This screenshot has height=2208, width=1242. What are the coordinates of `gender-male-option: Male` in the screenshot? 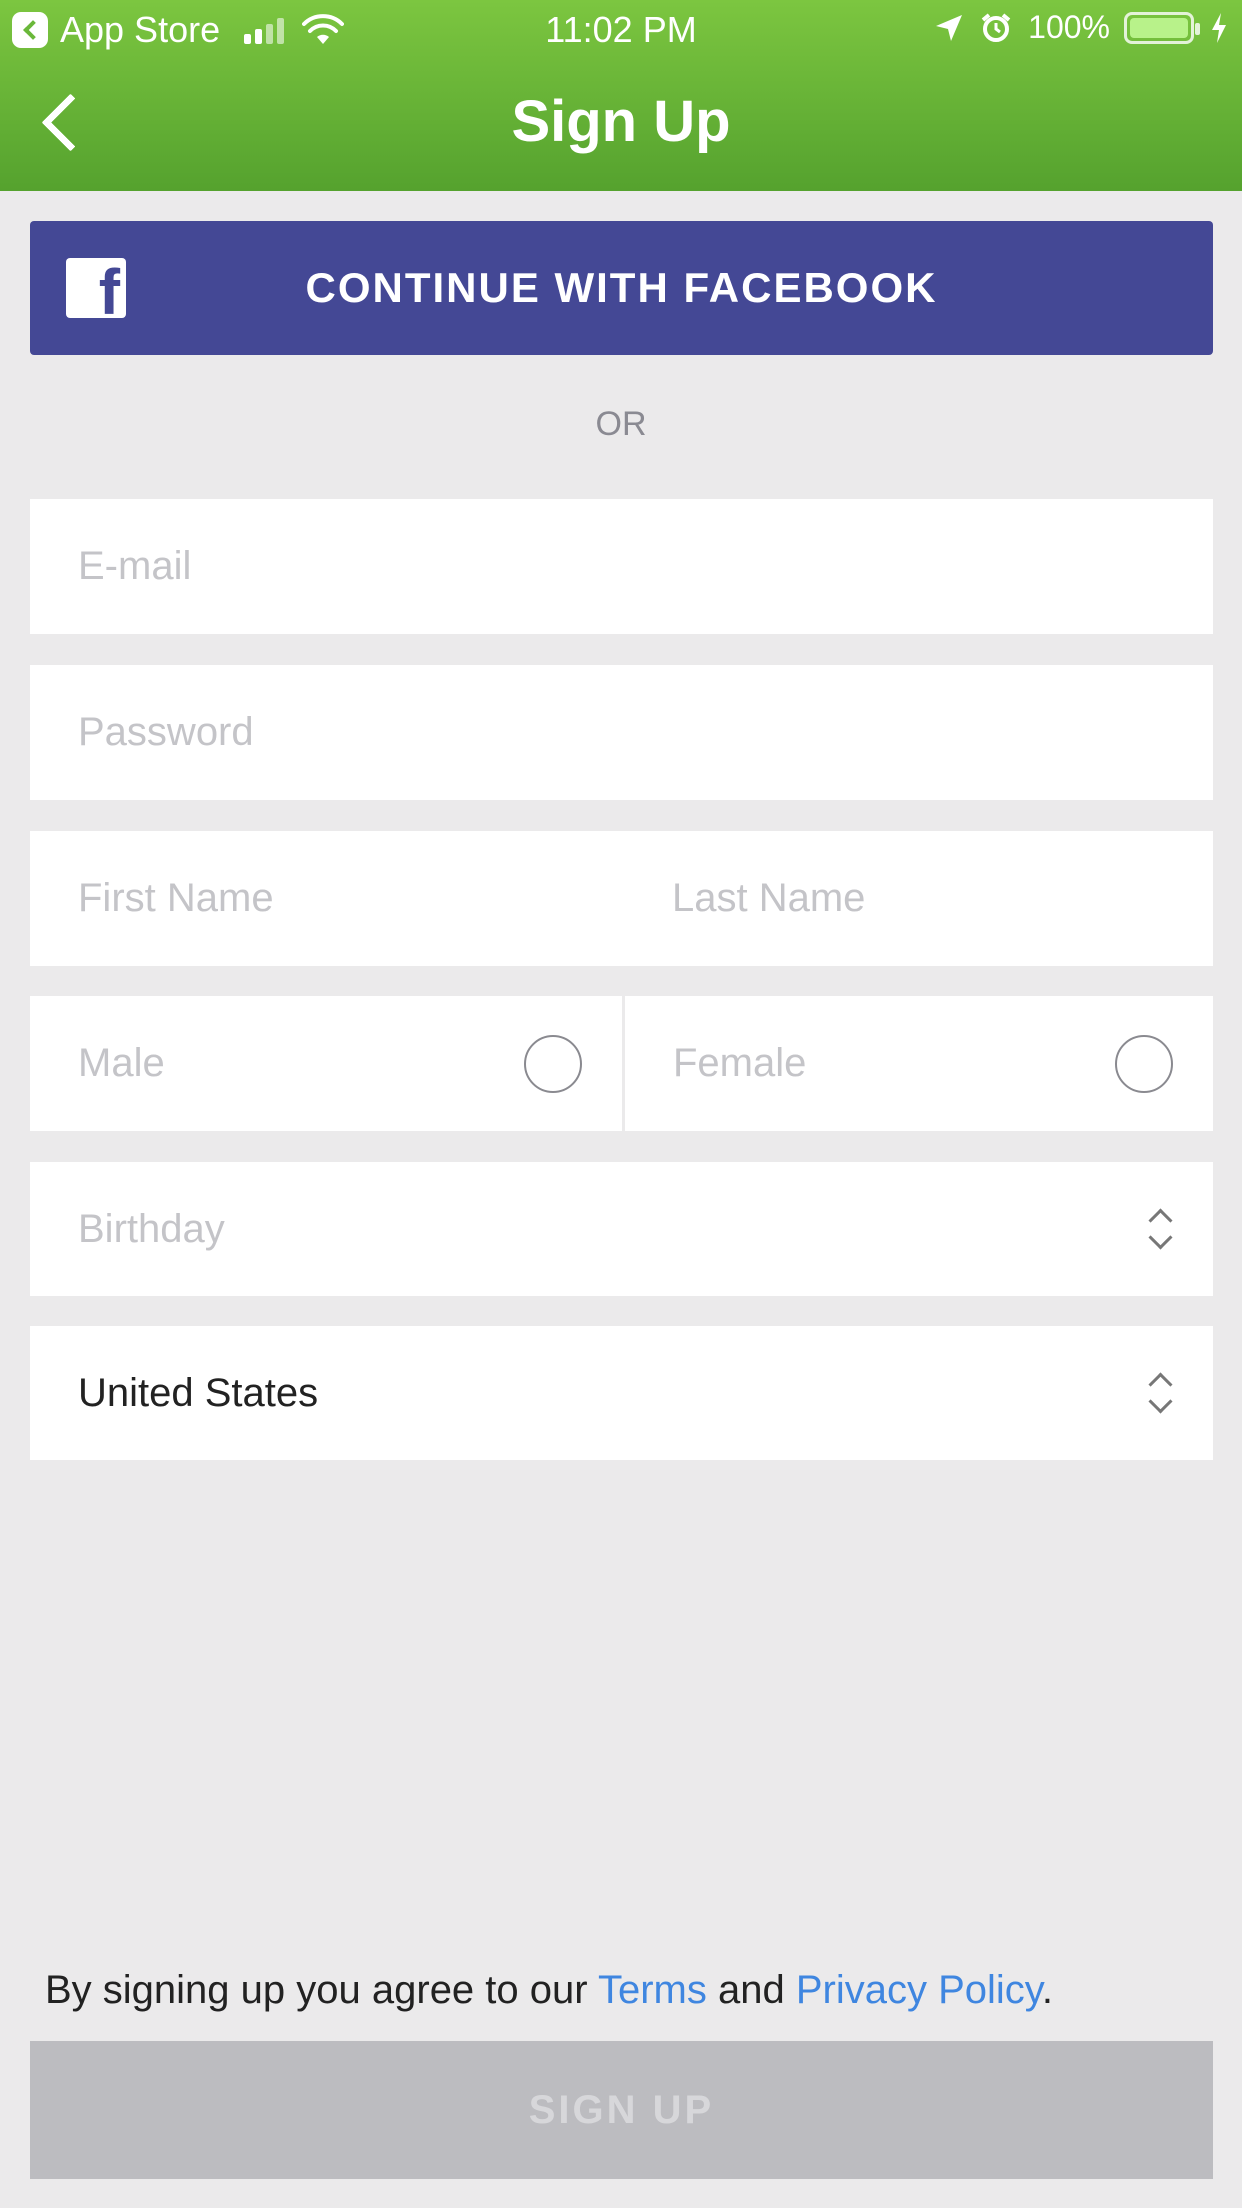 It's located at (326, 1063).